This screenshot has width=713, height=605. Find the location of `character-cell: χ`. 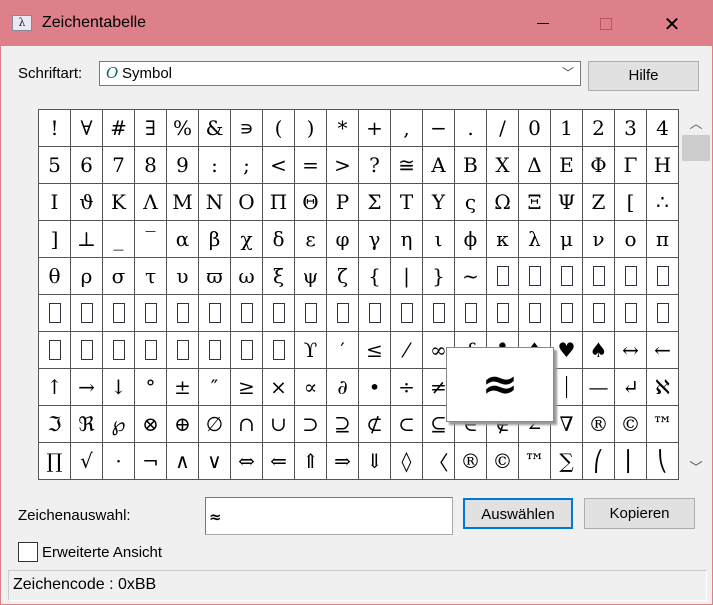

character-cell: χ is located at coordinates (247, 239).